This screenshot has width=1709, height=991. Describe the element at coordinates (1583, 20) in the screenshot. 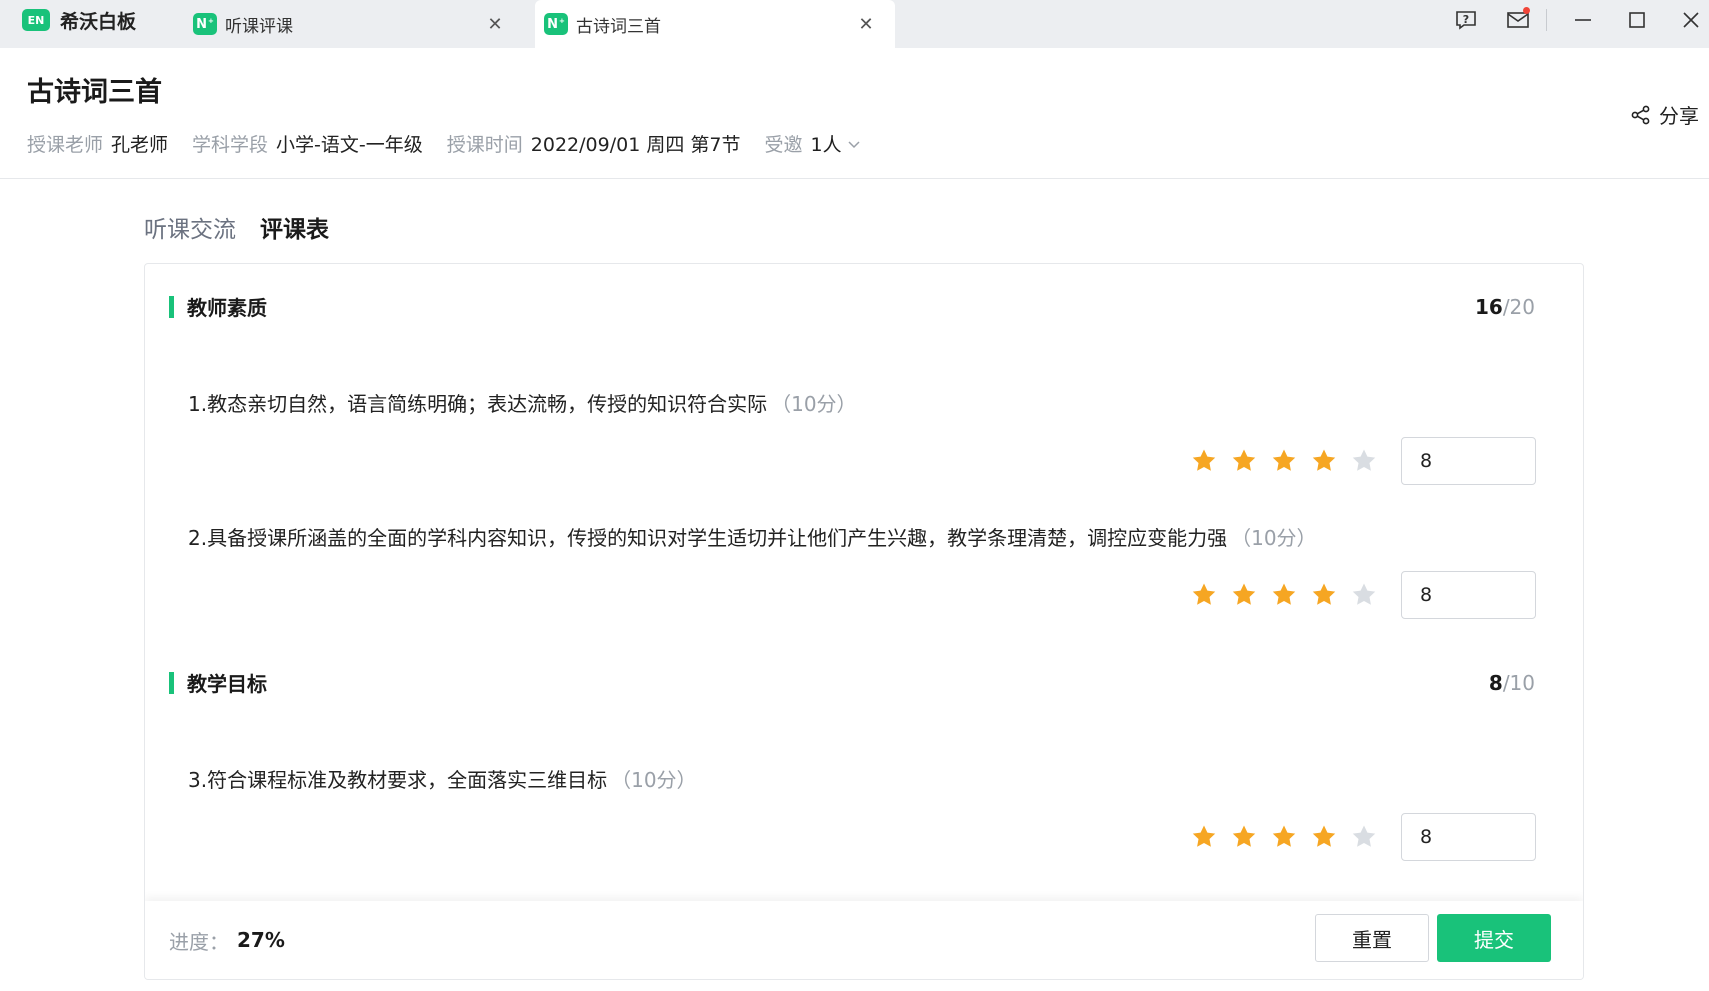

I see `minimize-icon` at that location.